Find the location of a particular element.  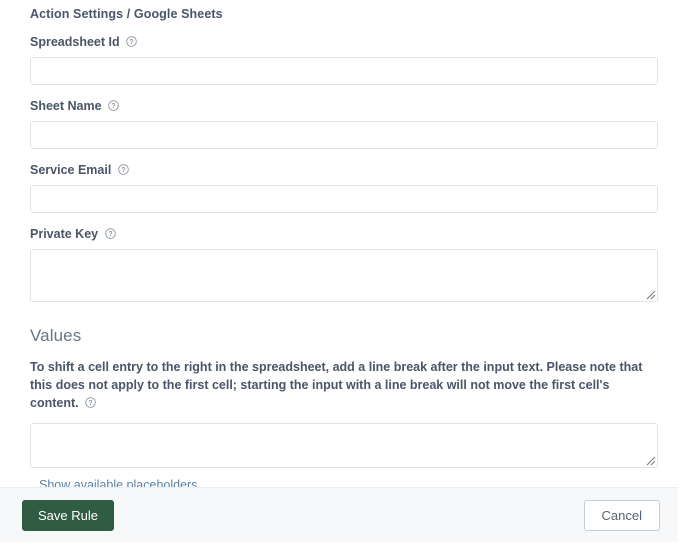

field-group-private-key: Private Key ? is located at coordinates (344, 264).